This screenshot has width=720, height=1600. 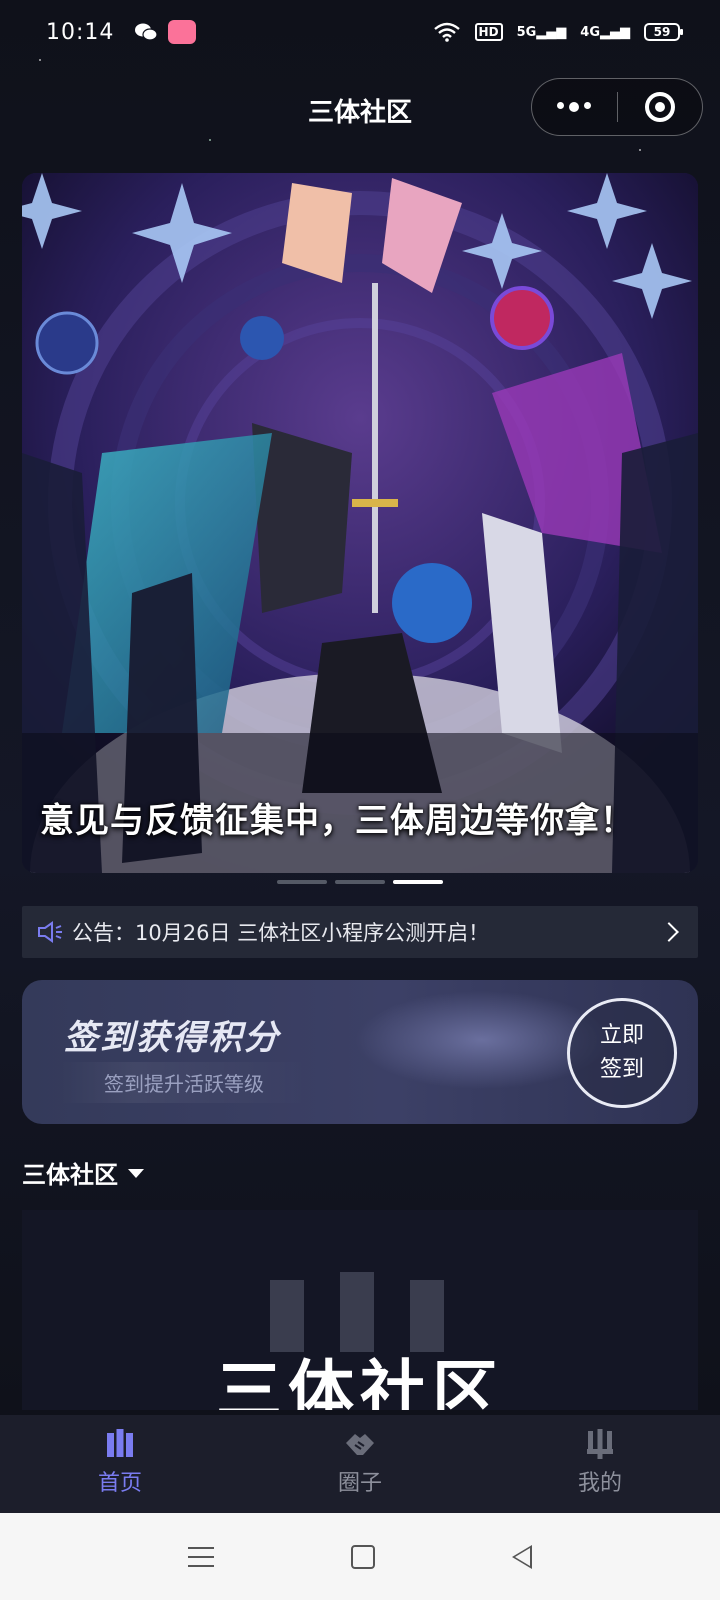 What do you see at coordinates (600, 1464) in the screenshot?
I see `tab-profile: 我的` at bounding box center [600, 1464].